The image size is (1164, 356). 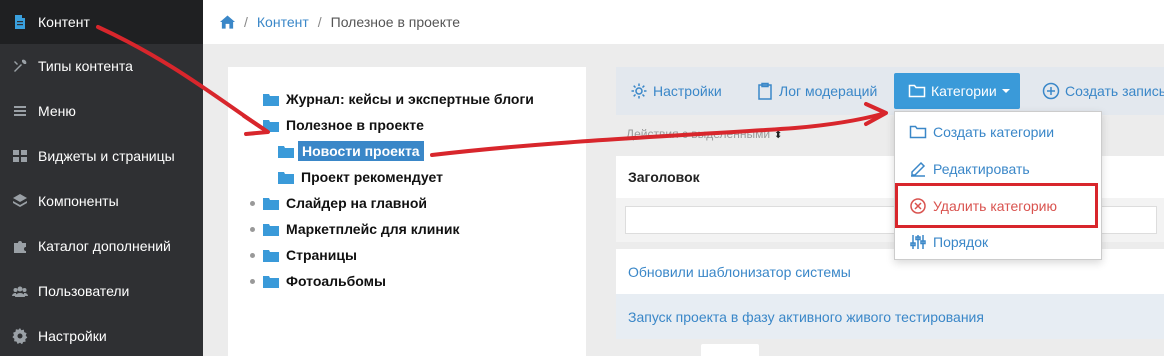 What do you see at coordinates (373, 229) in the screenshot?
I see `tree-item-label: Маркетплейс для клиник` at bounding box center [373, 229].